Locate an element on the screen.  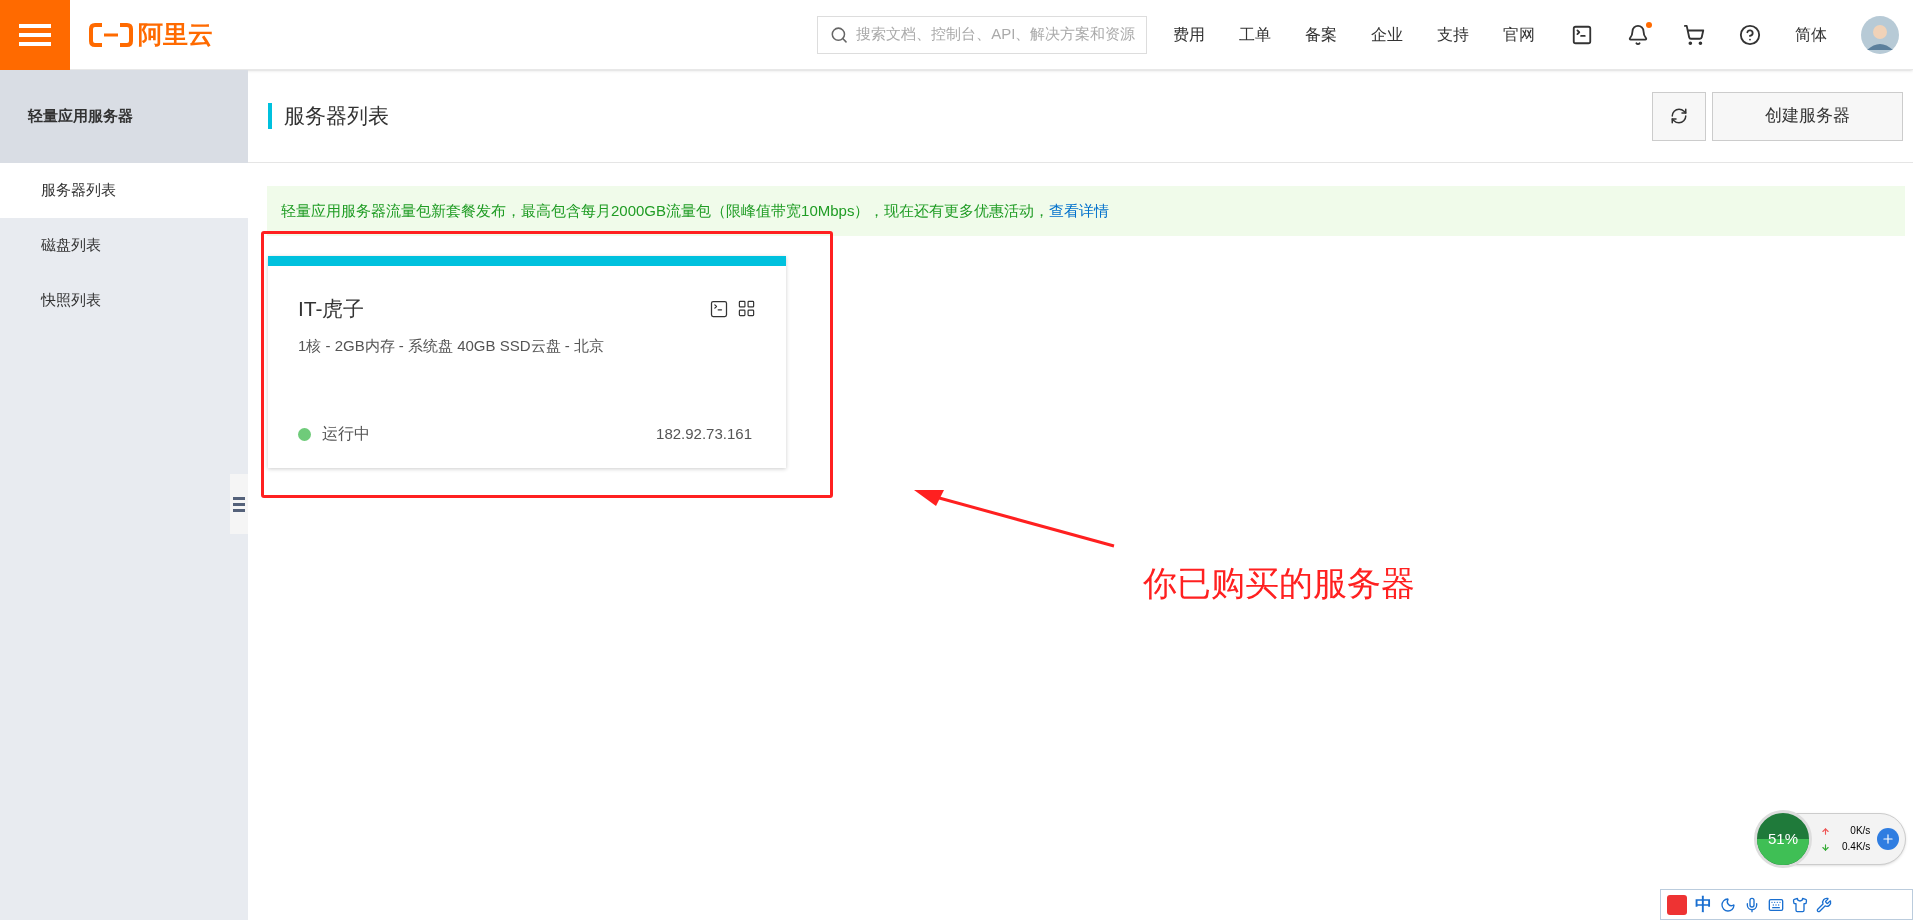
notice-banner: 轻量应用服务器流量包新套餐发布，最高包含每月2000GB流量包（限峰值带宽10Mbps），现在还有更多优惠活动，查看详情 is located at coordinates (1086, 211).